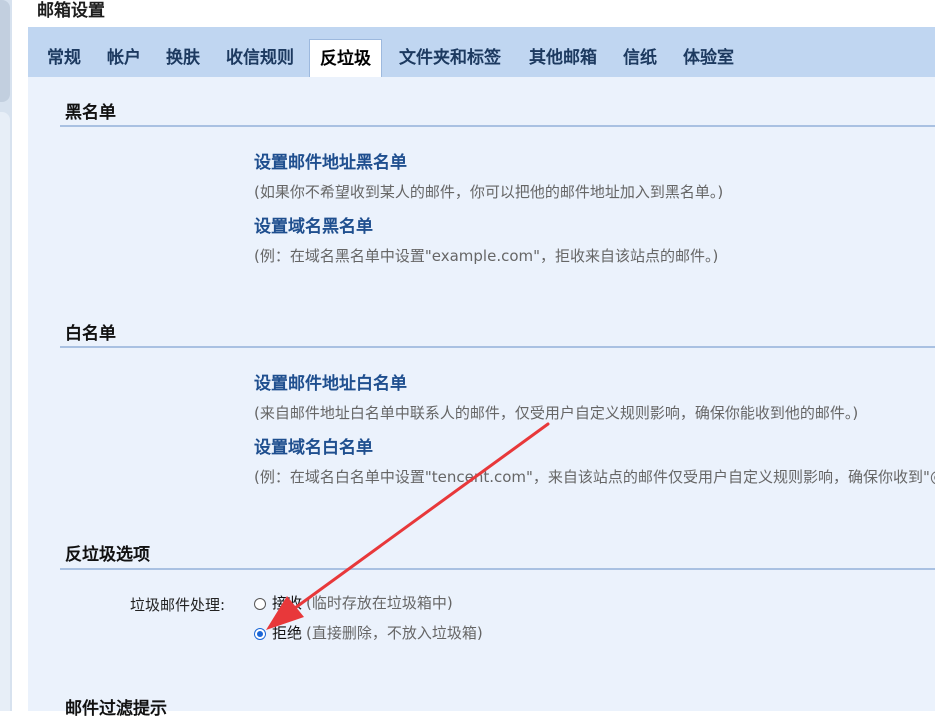 The image size is (935, 719). What do you see at coordinates (486, 256) in the screenshot?
I see `blacklist-domain-hint: (例：在域名黑名单中设置"example.com"，拒收来自该站点的邮件。)` at bounding box center [486, 256].